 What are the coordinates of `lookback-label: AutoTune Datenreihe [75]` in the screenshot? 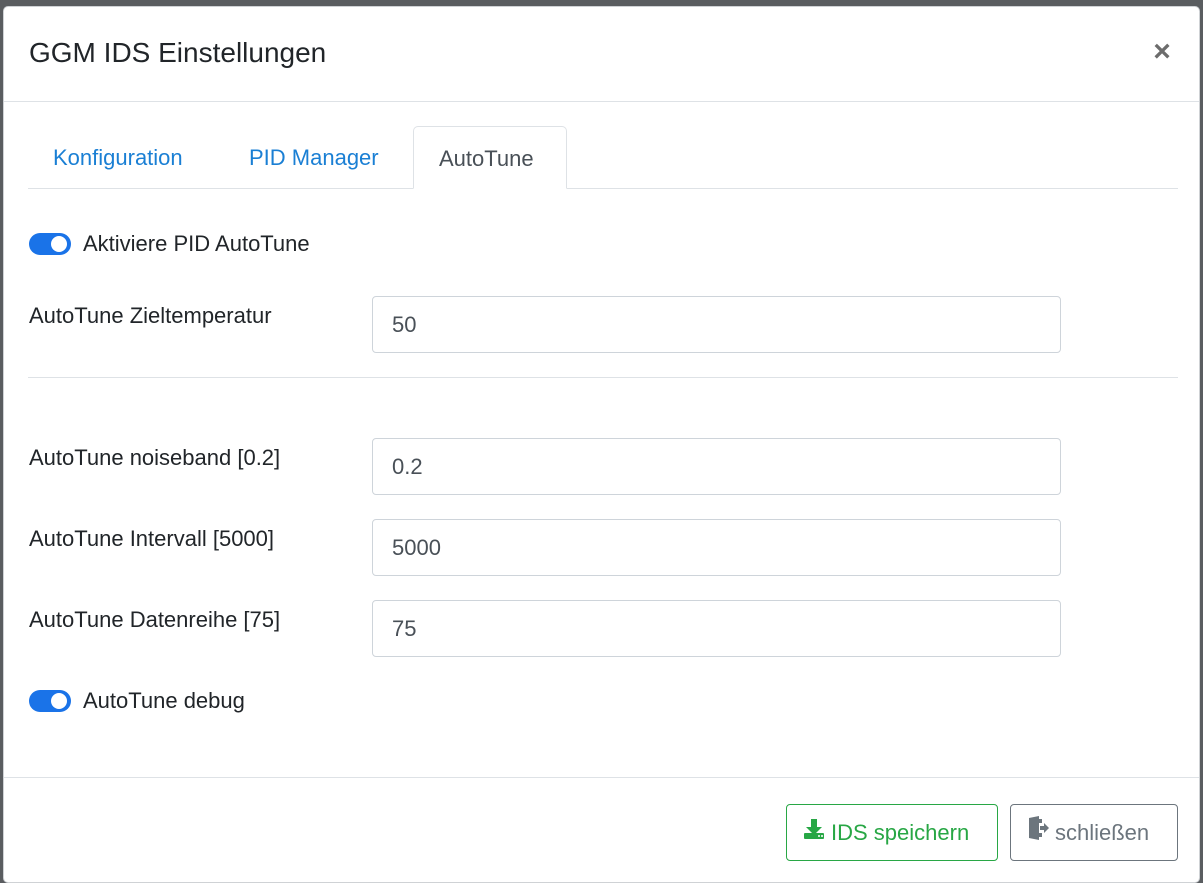 It's located at (155, 619).